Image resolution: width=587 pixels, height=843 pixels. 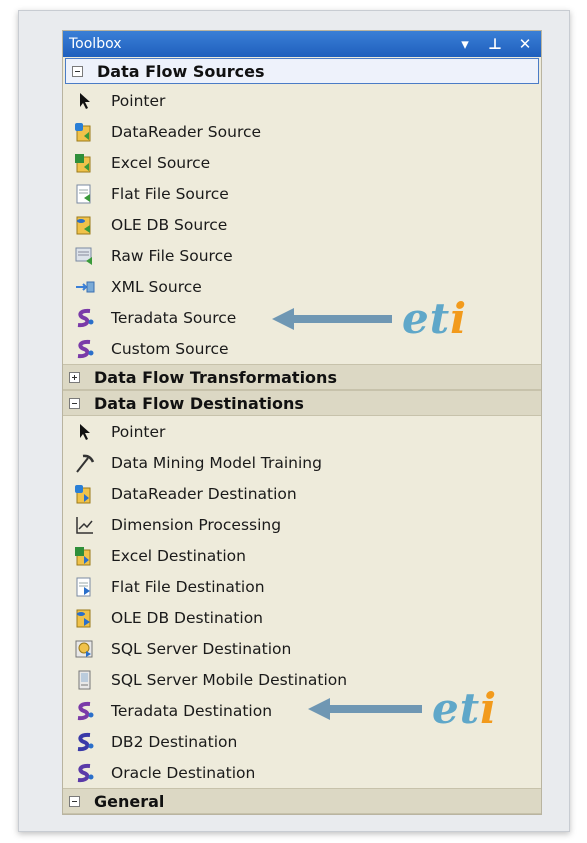 What do you see at coordinates (85, 525) in the screenshot?
I see `dimension-processing-icon` at bounding box center [85, 525].